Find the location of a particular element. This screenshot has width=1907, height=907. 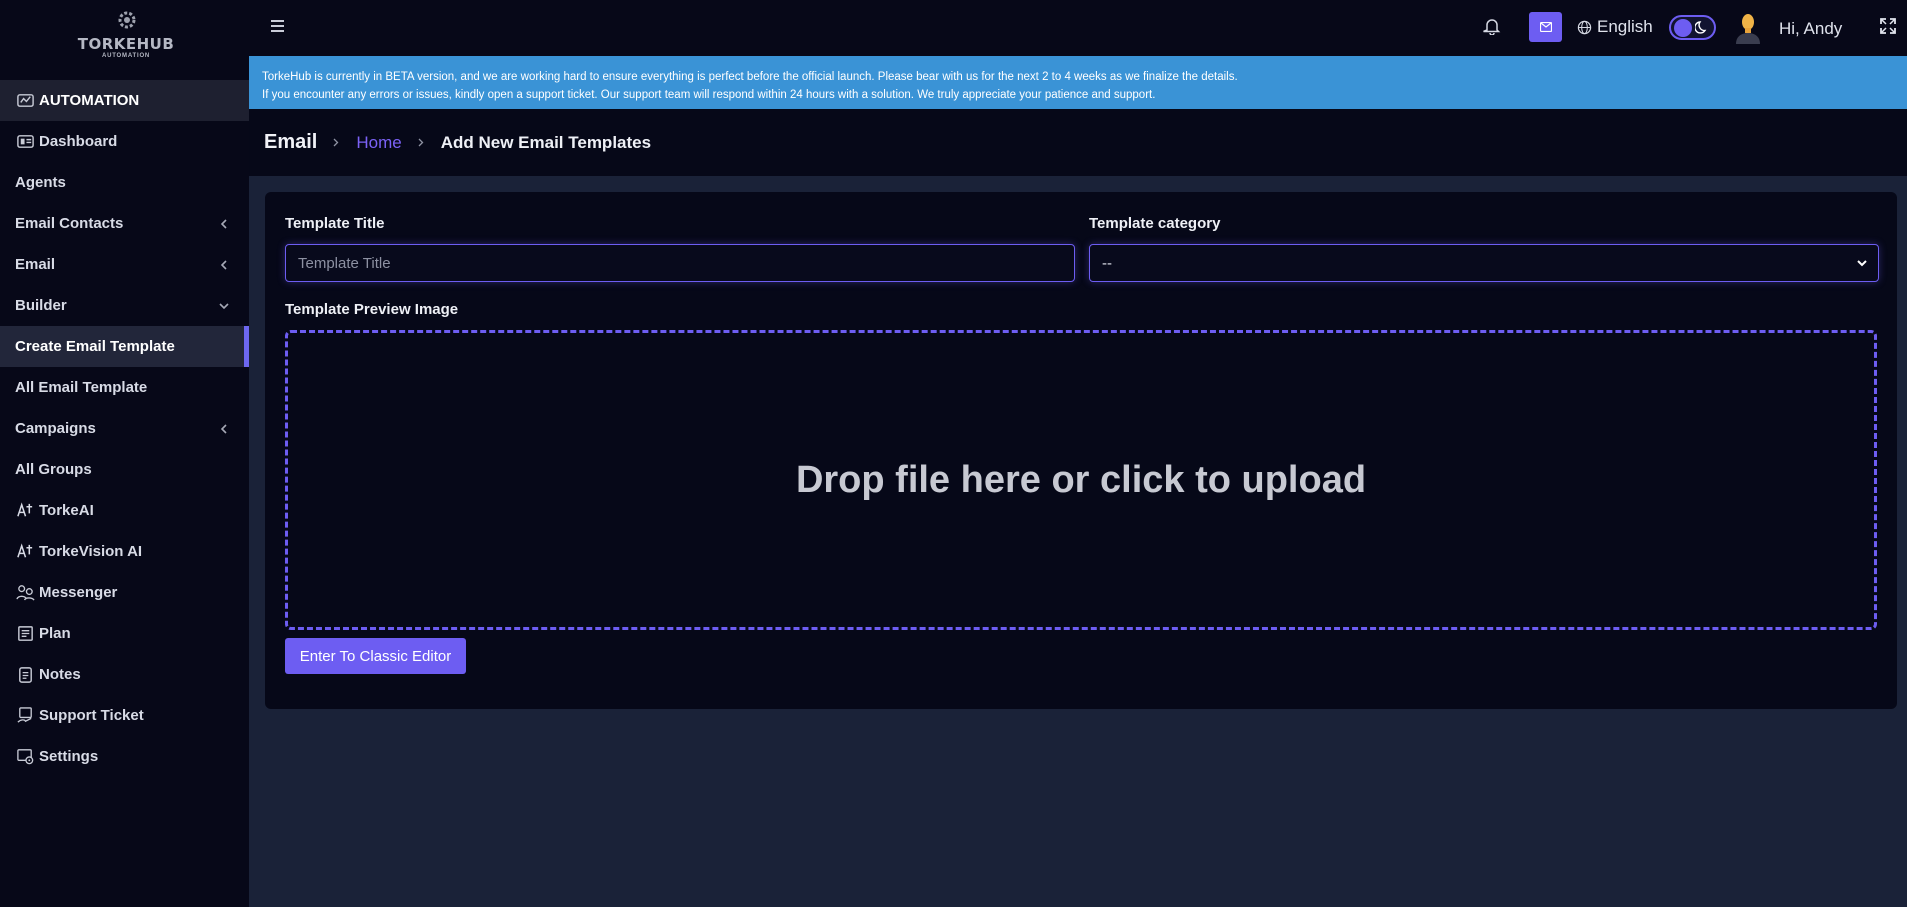

dropzone-text: Drop file here or click to upload is located at coordinates (1081, 479).